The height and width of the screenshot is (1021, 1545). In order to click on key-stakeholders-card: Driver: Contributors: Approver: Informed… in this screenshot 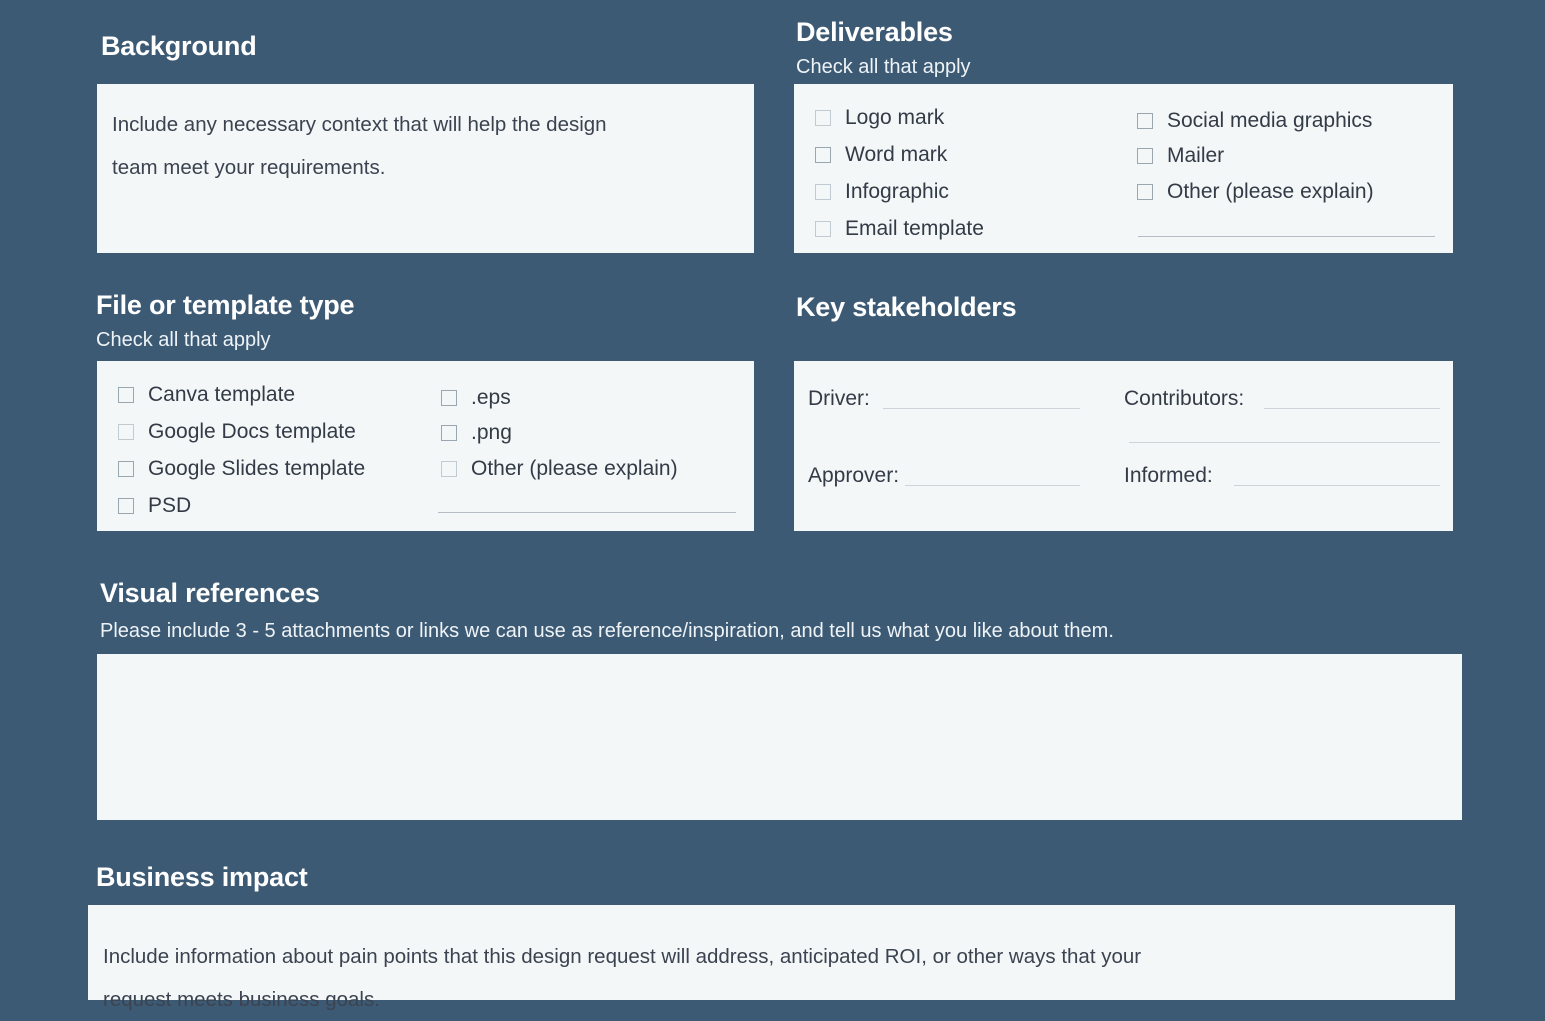, I will do `click(1123, 446)`.